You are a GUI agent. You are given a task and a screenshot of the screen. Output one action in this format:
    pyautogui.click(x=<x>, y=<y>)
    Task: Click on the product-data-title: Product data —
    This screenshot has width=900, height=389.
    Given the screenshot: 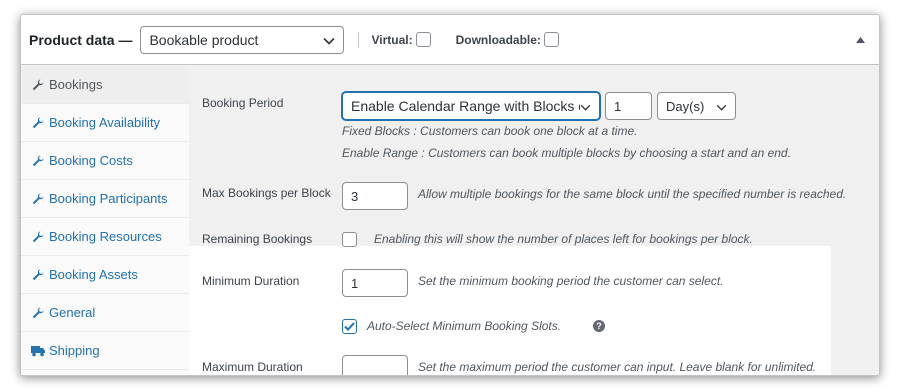 What is the action you would take?
    pyautogui.click(x=81, y=39)
    